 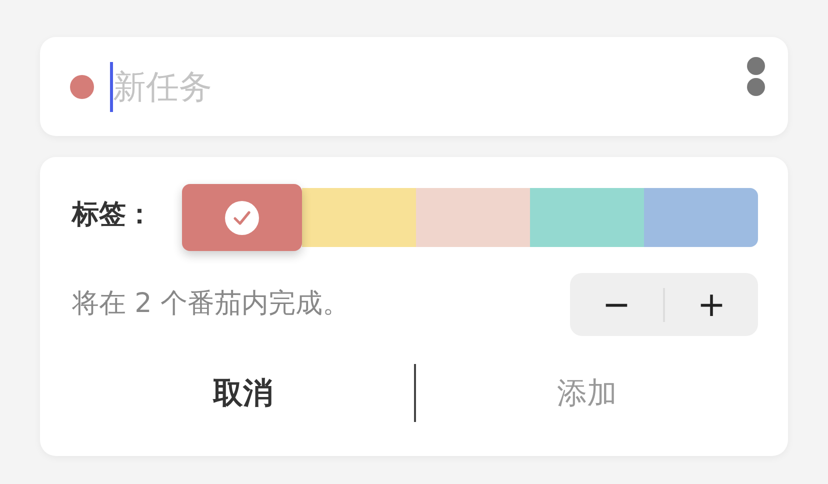 What do you see at coordinates (711, 305) in the screenshot?
I see `plus-button: +` at bounding box center [711, 305].